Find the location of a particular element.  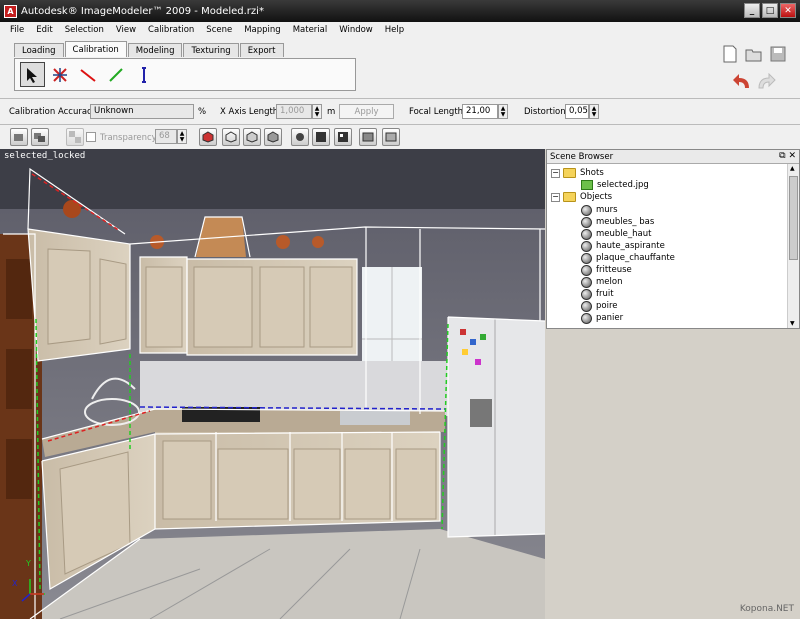

image-grid-icon is located at coordinates (391, 137).